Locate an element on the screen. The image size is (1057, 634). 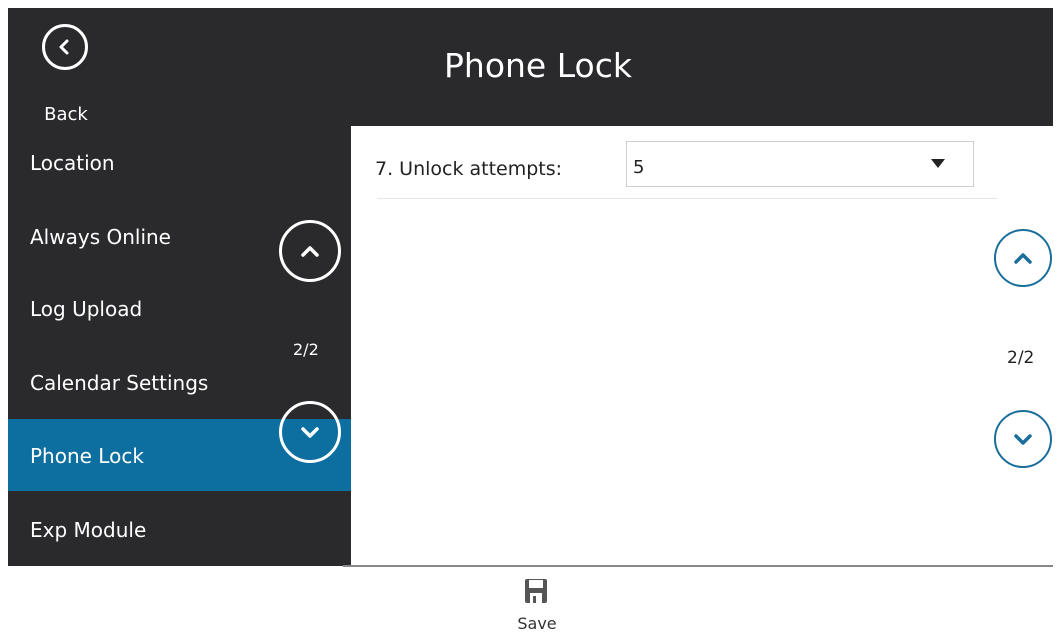
back-circle is located at coordinates (65, 47).